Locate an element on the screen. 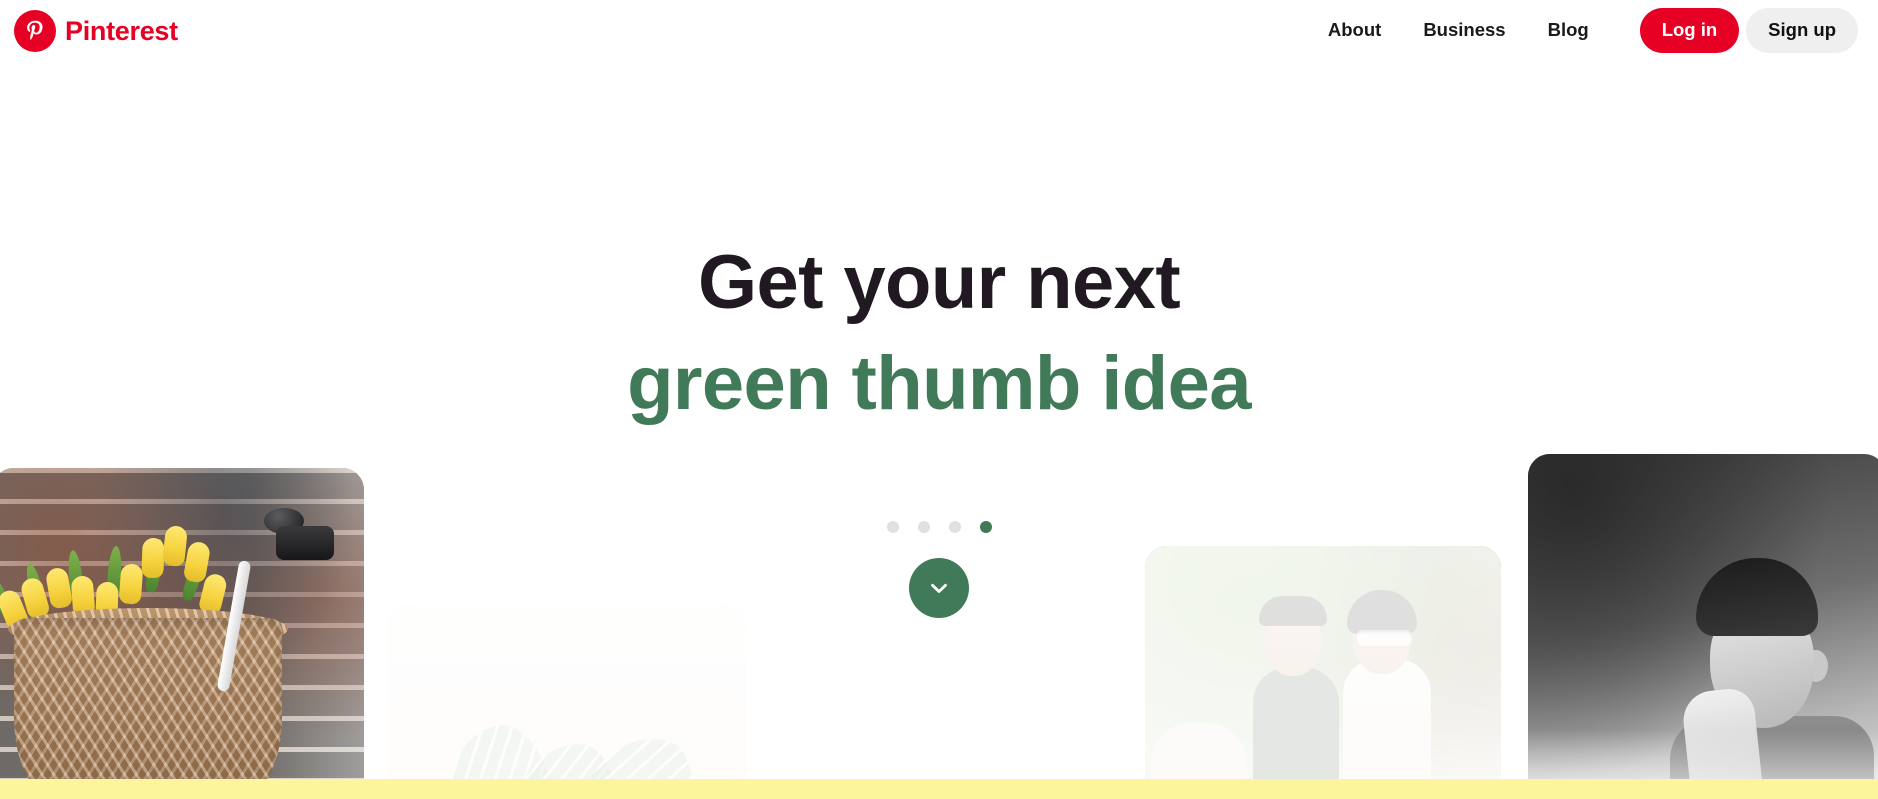  carousel-dot-4-active is located at coordinates (985, 527).